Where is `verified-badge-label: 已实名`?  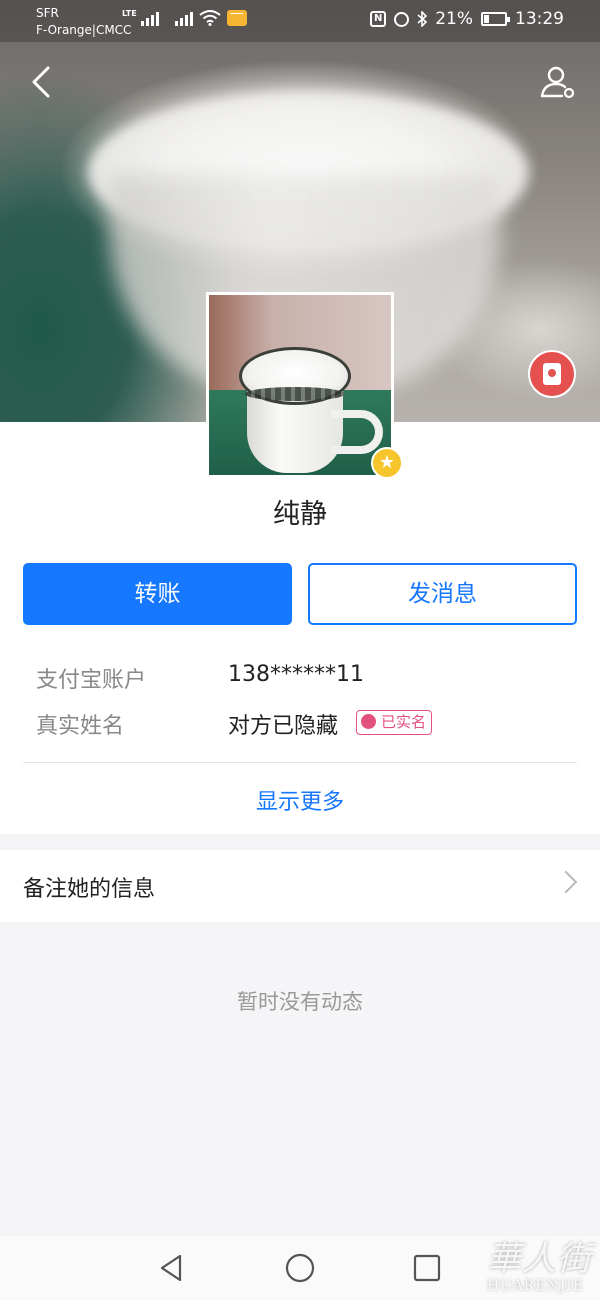 verified-badge-label: 已实名 is located at coordinates (404, 722).